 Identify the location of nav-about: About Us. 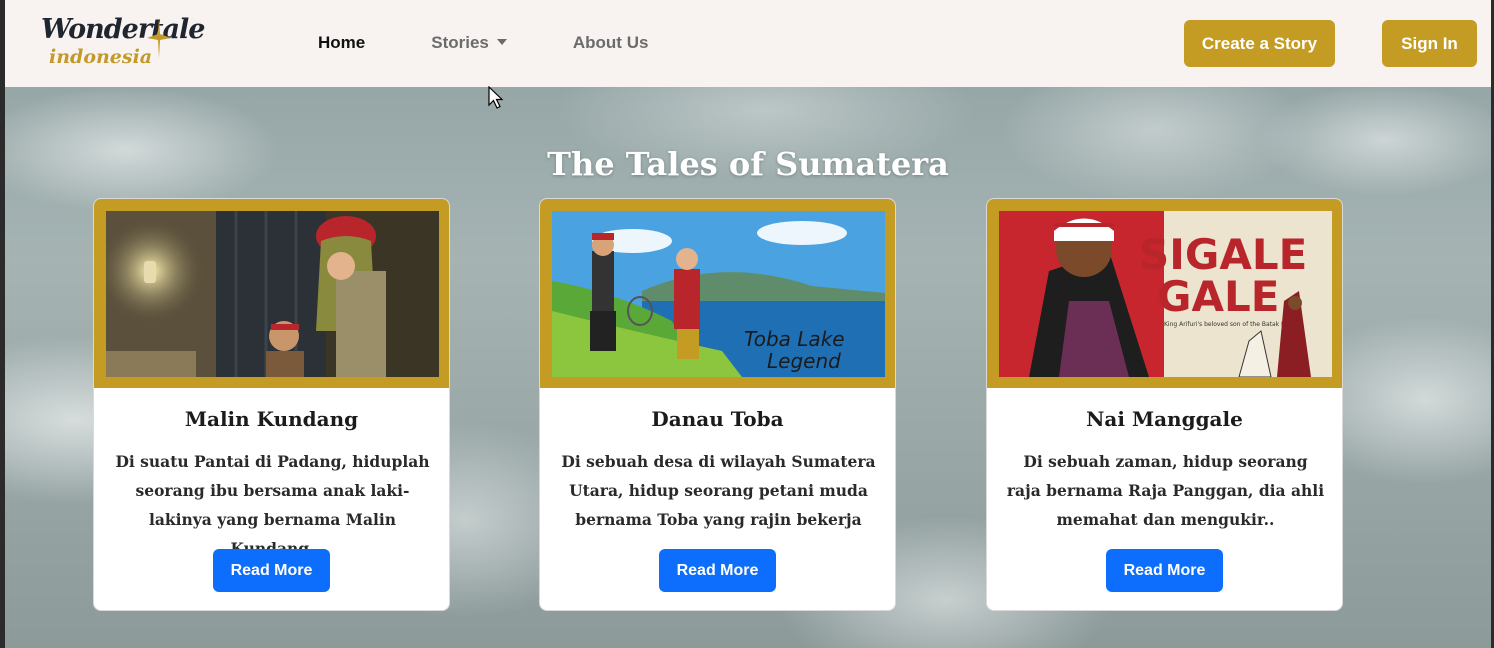
(611, 43).